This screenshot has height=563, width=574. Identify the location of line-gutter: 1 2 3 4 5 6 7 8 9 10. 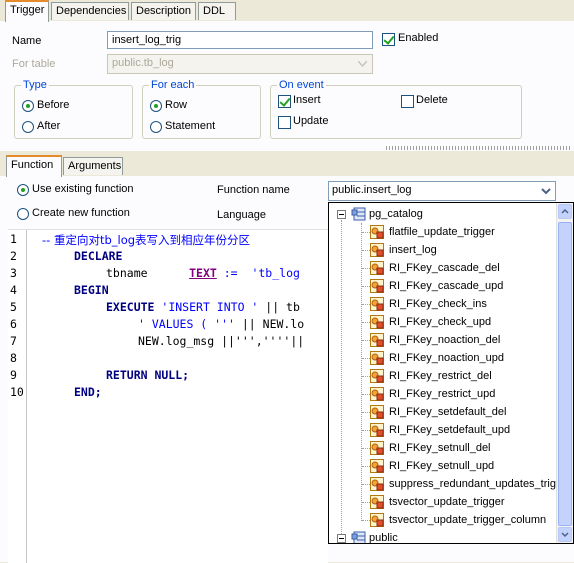
(17, 396).